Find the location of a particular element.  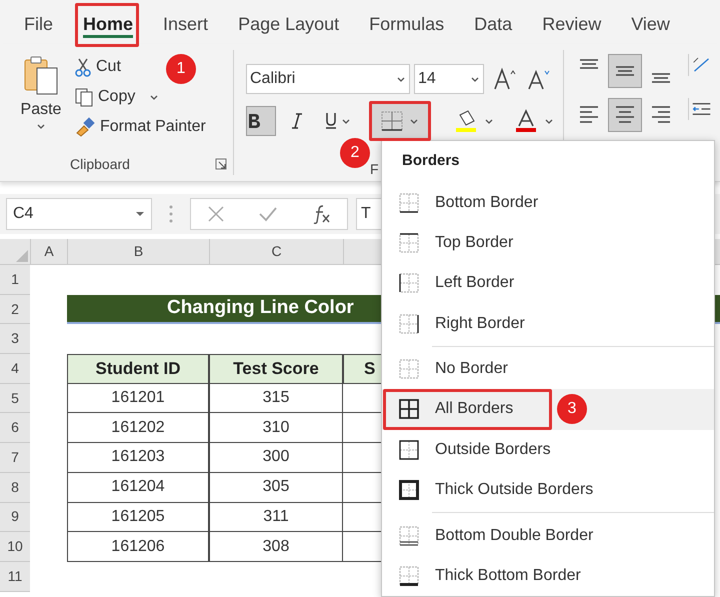

grip-icon is located at coordinates (171, 214).